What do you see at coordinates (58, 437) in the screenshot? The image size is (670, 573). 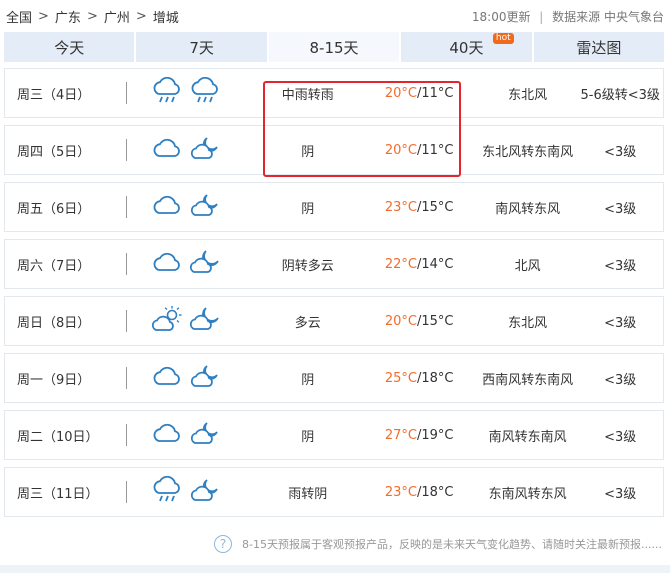 I see `forecast-day: 周二（10日）` at bounding box center [58, 437].